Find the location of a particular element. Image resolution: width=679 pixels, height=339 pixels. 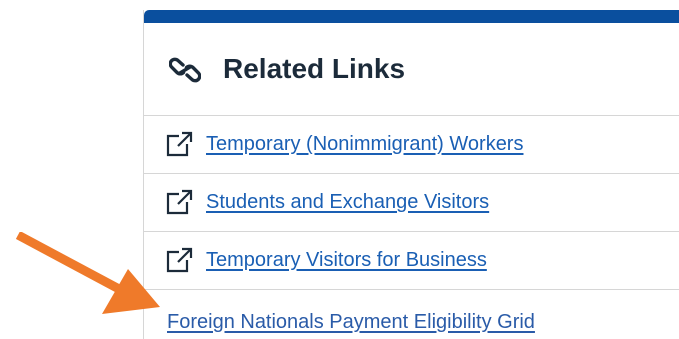

panel-accent-bar is located at coordinates (411, 16).